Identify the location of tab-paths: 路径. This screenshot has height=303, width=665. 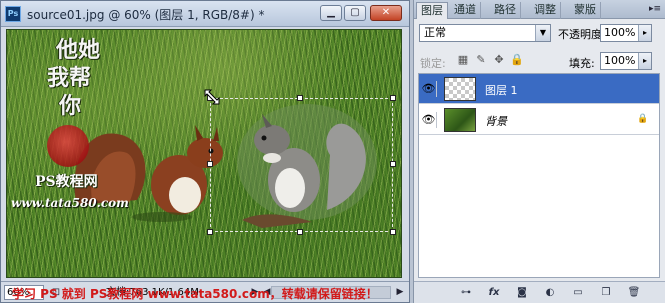
(505, 10).